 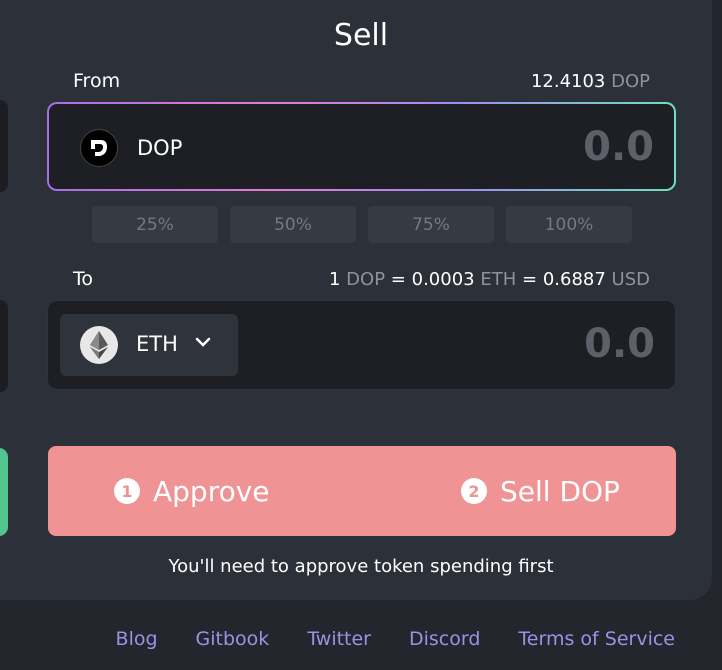 I want to click on rate-rhs-unit: USD, so click(x=630, y=279).